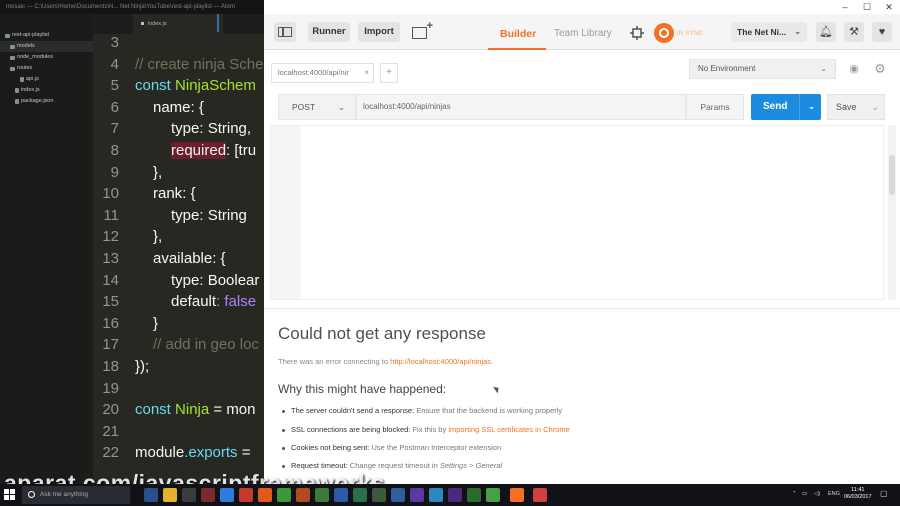 The height and width of the screenshot is (506, 900). Describe the element at coordinates (114, 172) in the screenshot. I see `line-number: 9` at that location.